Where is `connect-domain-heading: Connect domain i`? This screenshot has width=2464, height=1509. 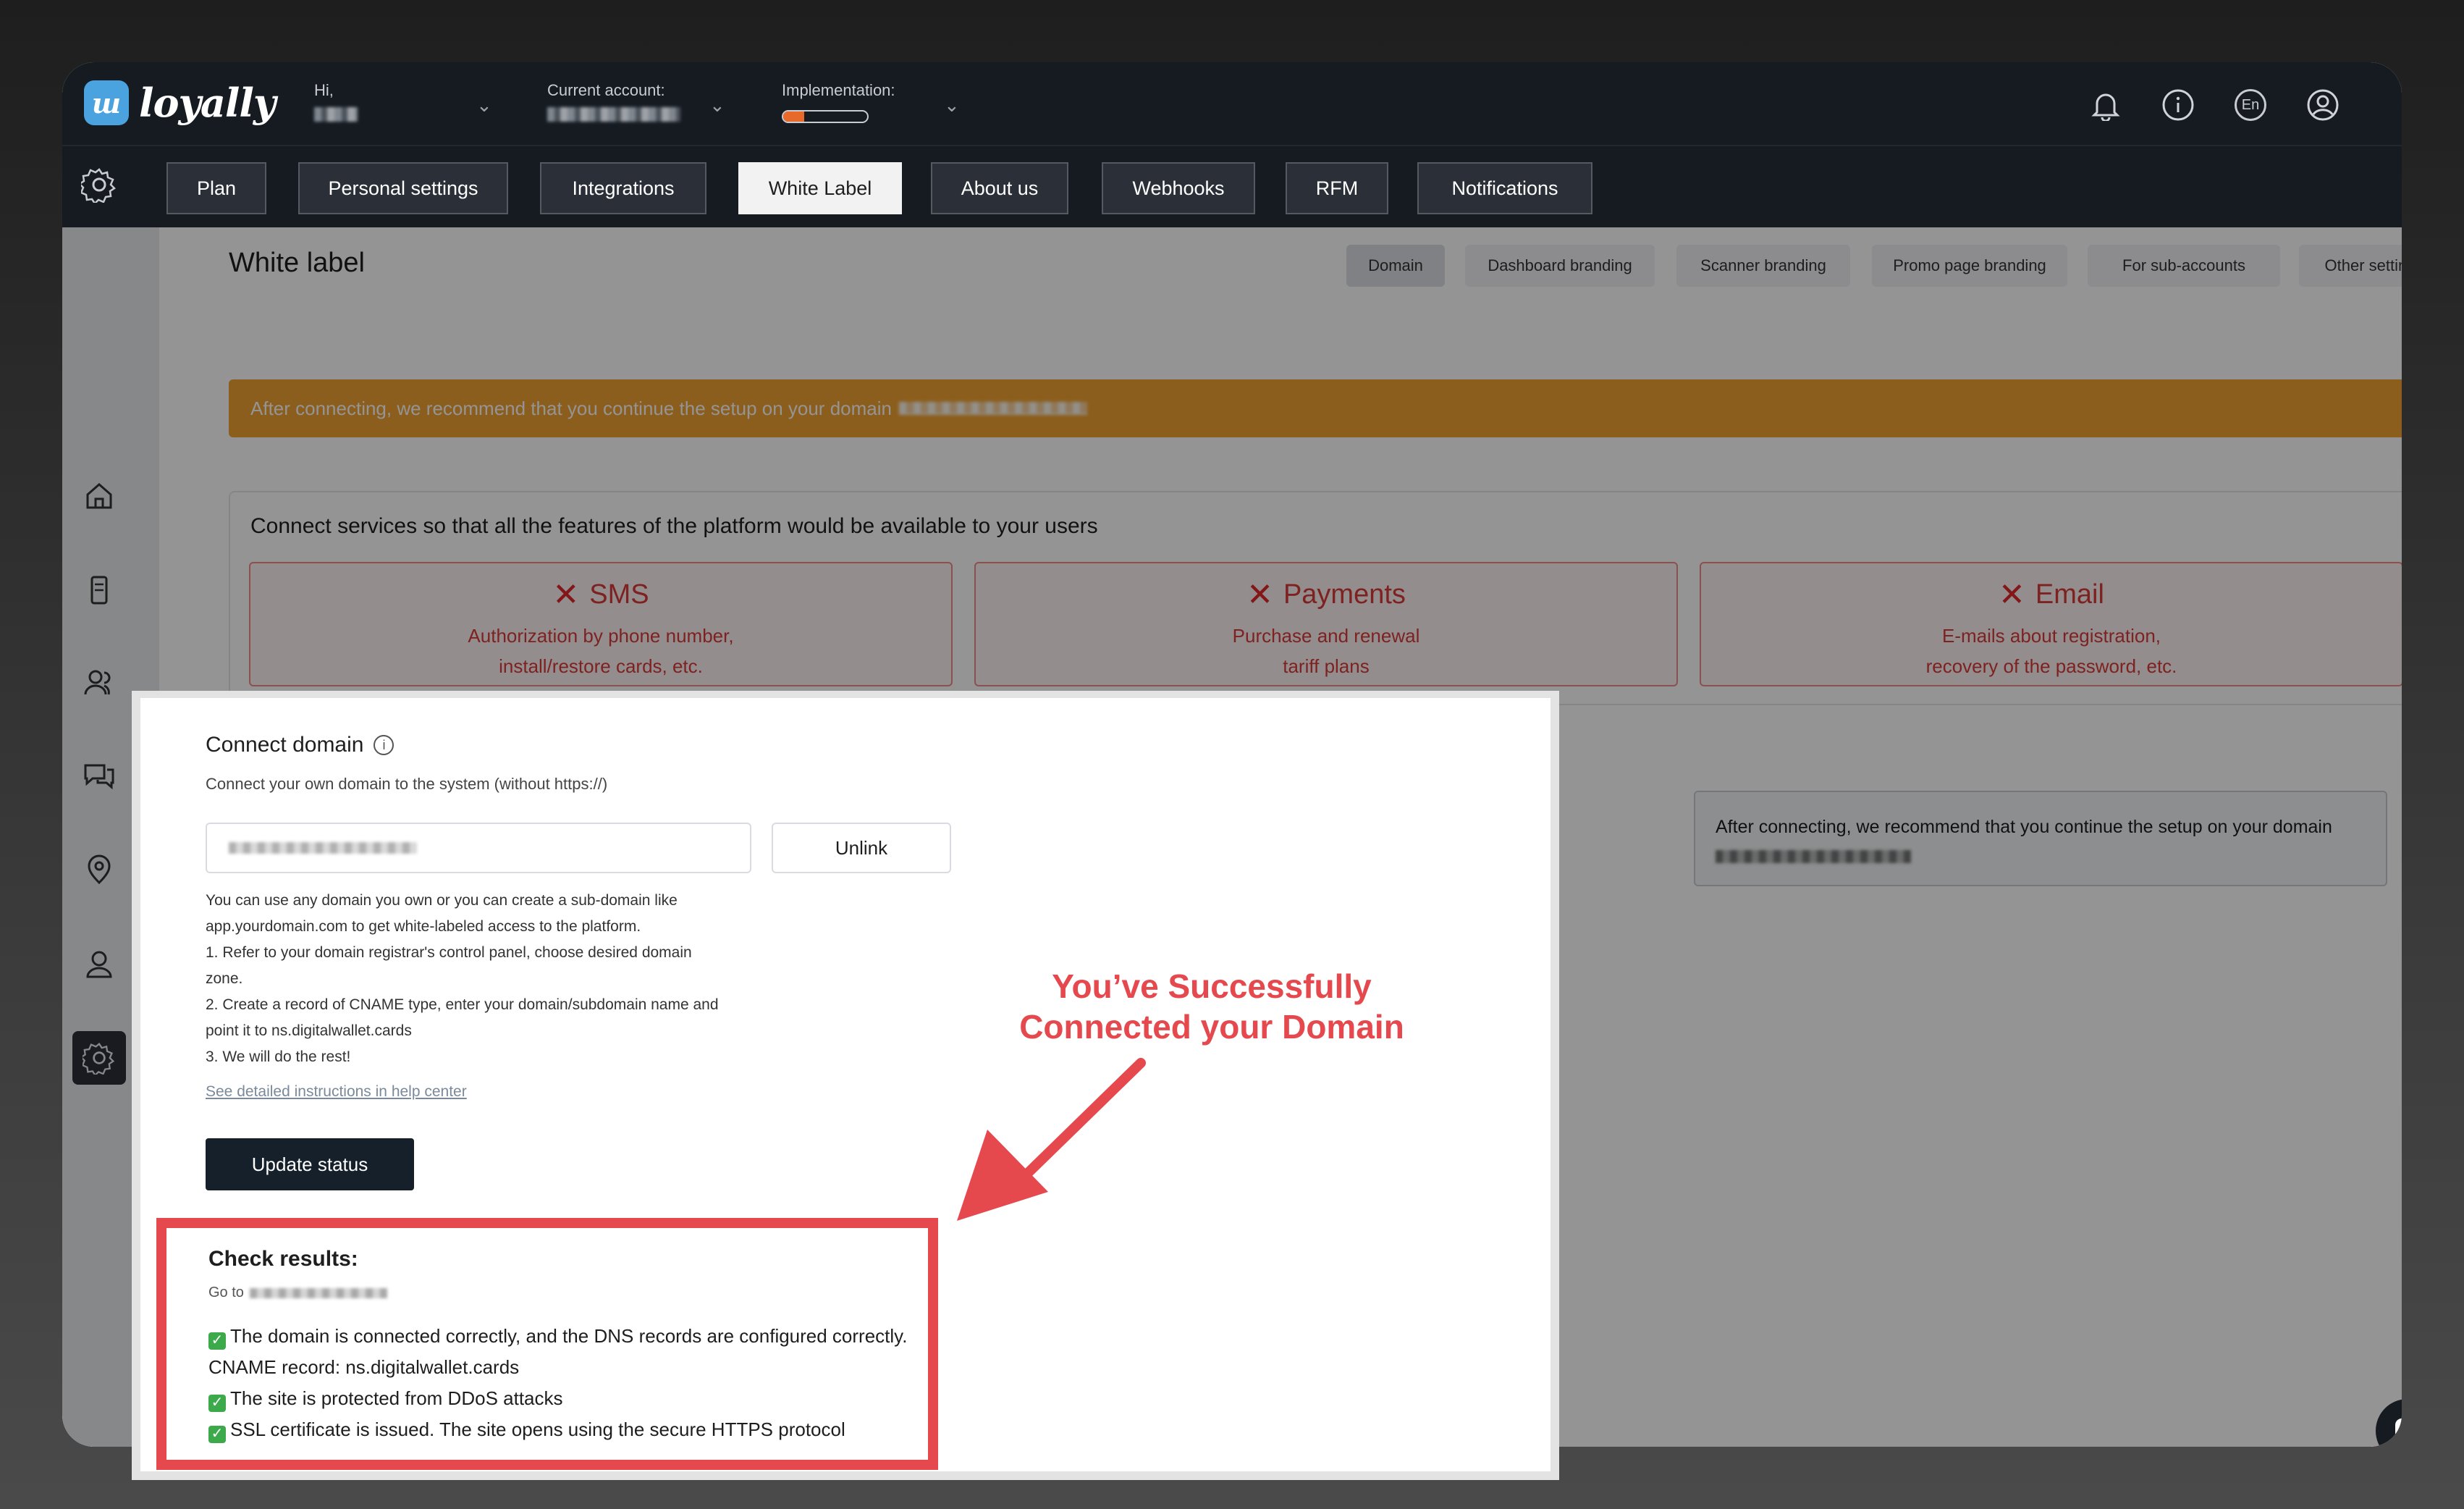
connect-domain-heading: Connect domain i is located at coordinates (300, 745).